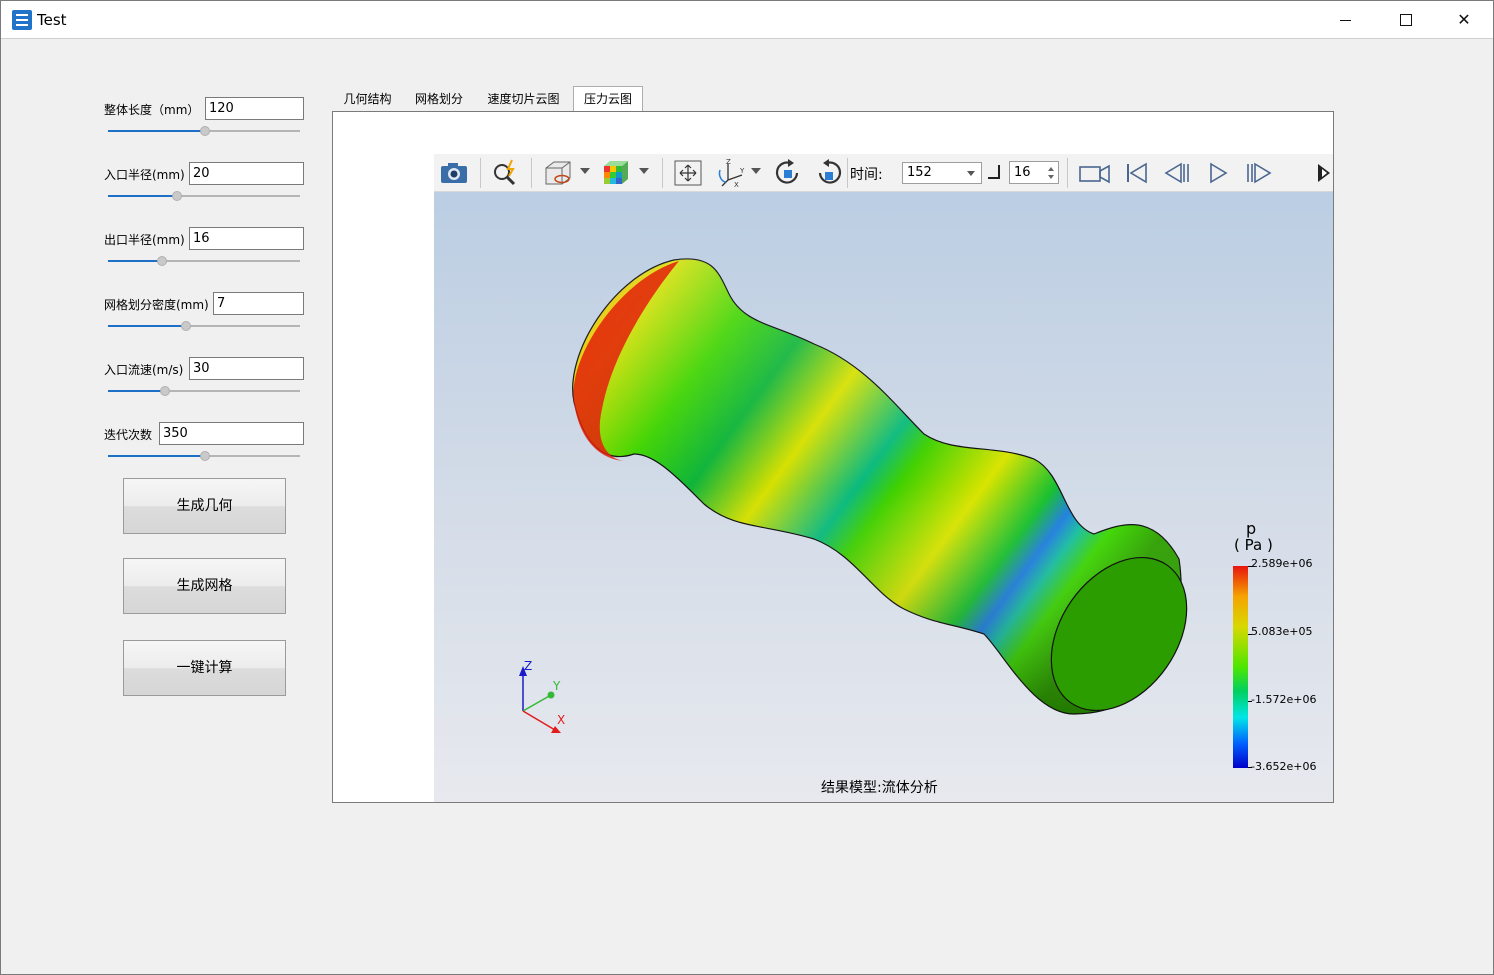 This screenshot has height=975, width=1494. Describe the element at coordinates (742, 171) in the screenshot. I see `svg-text: Y` at that location.